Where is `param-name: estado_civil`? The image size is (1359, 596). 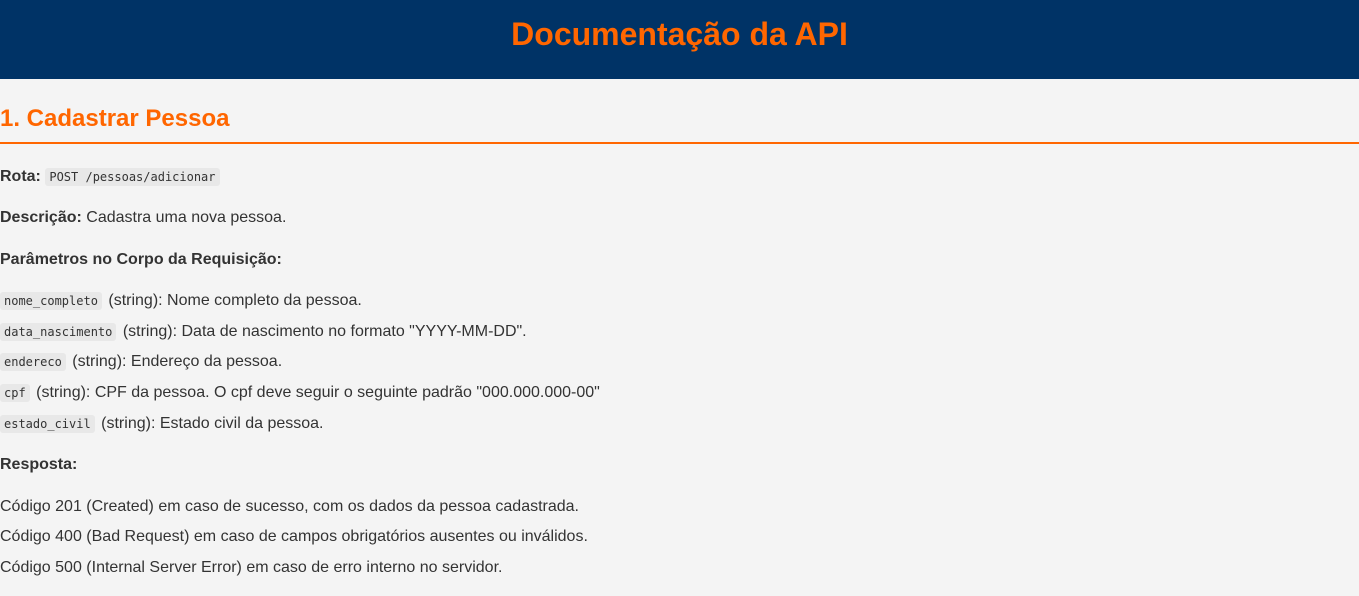
param-name: estado_civil is located at coordinates (47, 424).